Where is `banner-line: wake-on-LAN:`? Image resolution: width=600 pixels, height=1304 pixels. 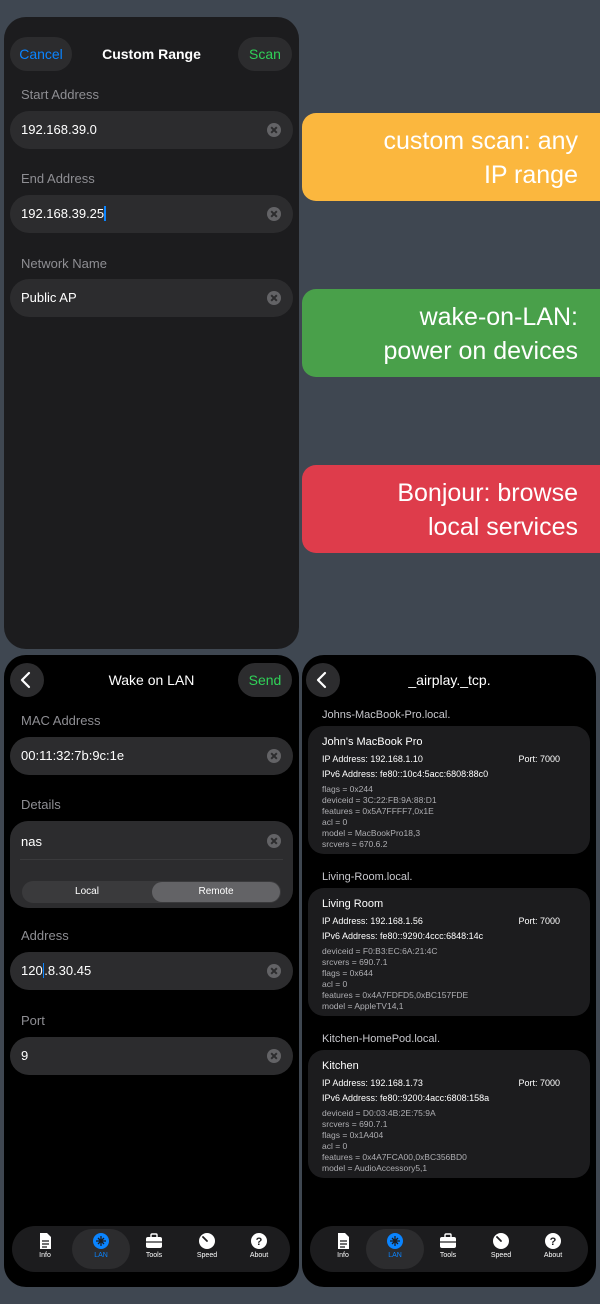
banner-line: wake-on-LAN: is located at coordinates (498, 317).